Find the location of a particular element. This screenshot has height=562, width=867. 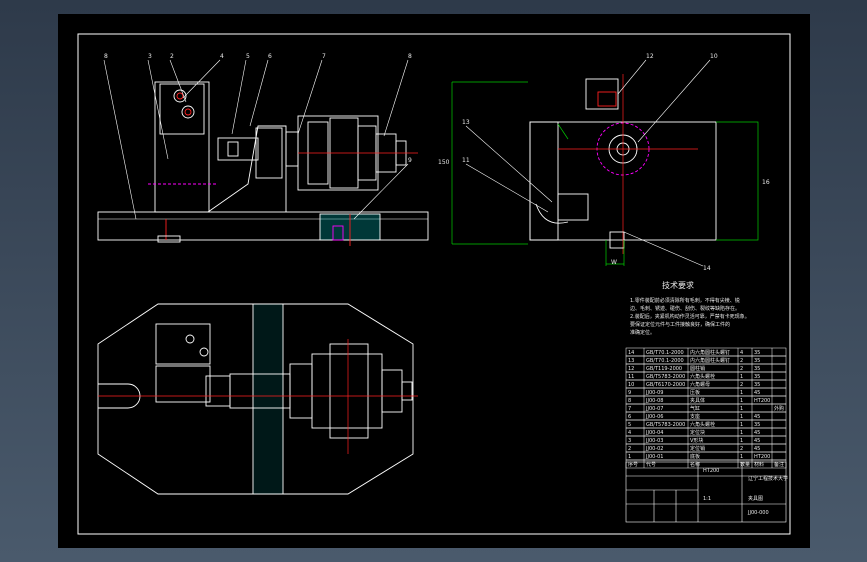

table-cell: 圆柱销 is located at coordinates (697, 368).